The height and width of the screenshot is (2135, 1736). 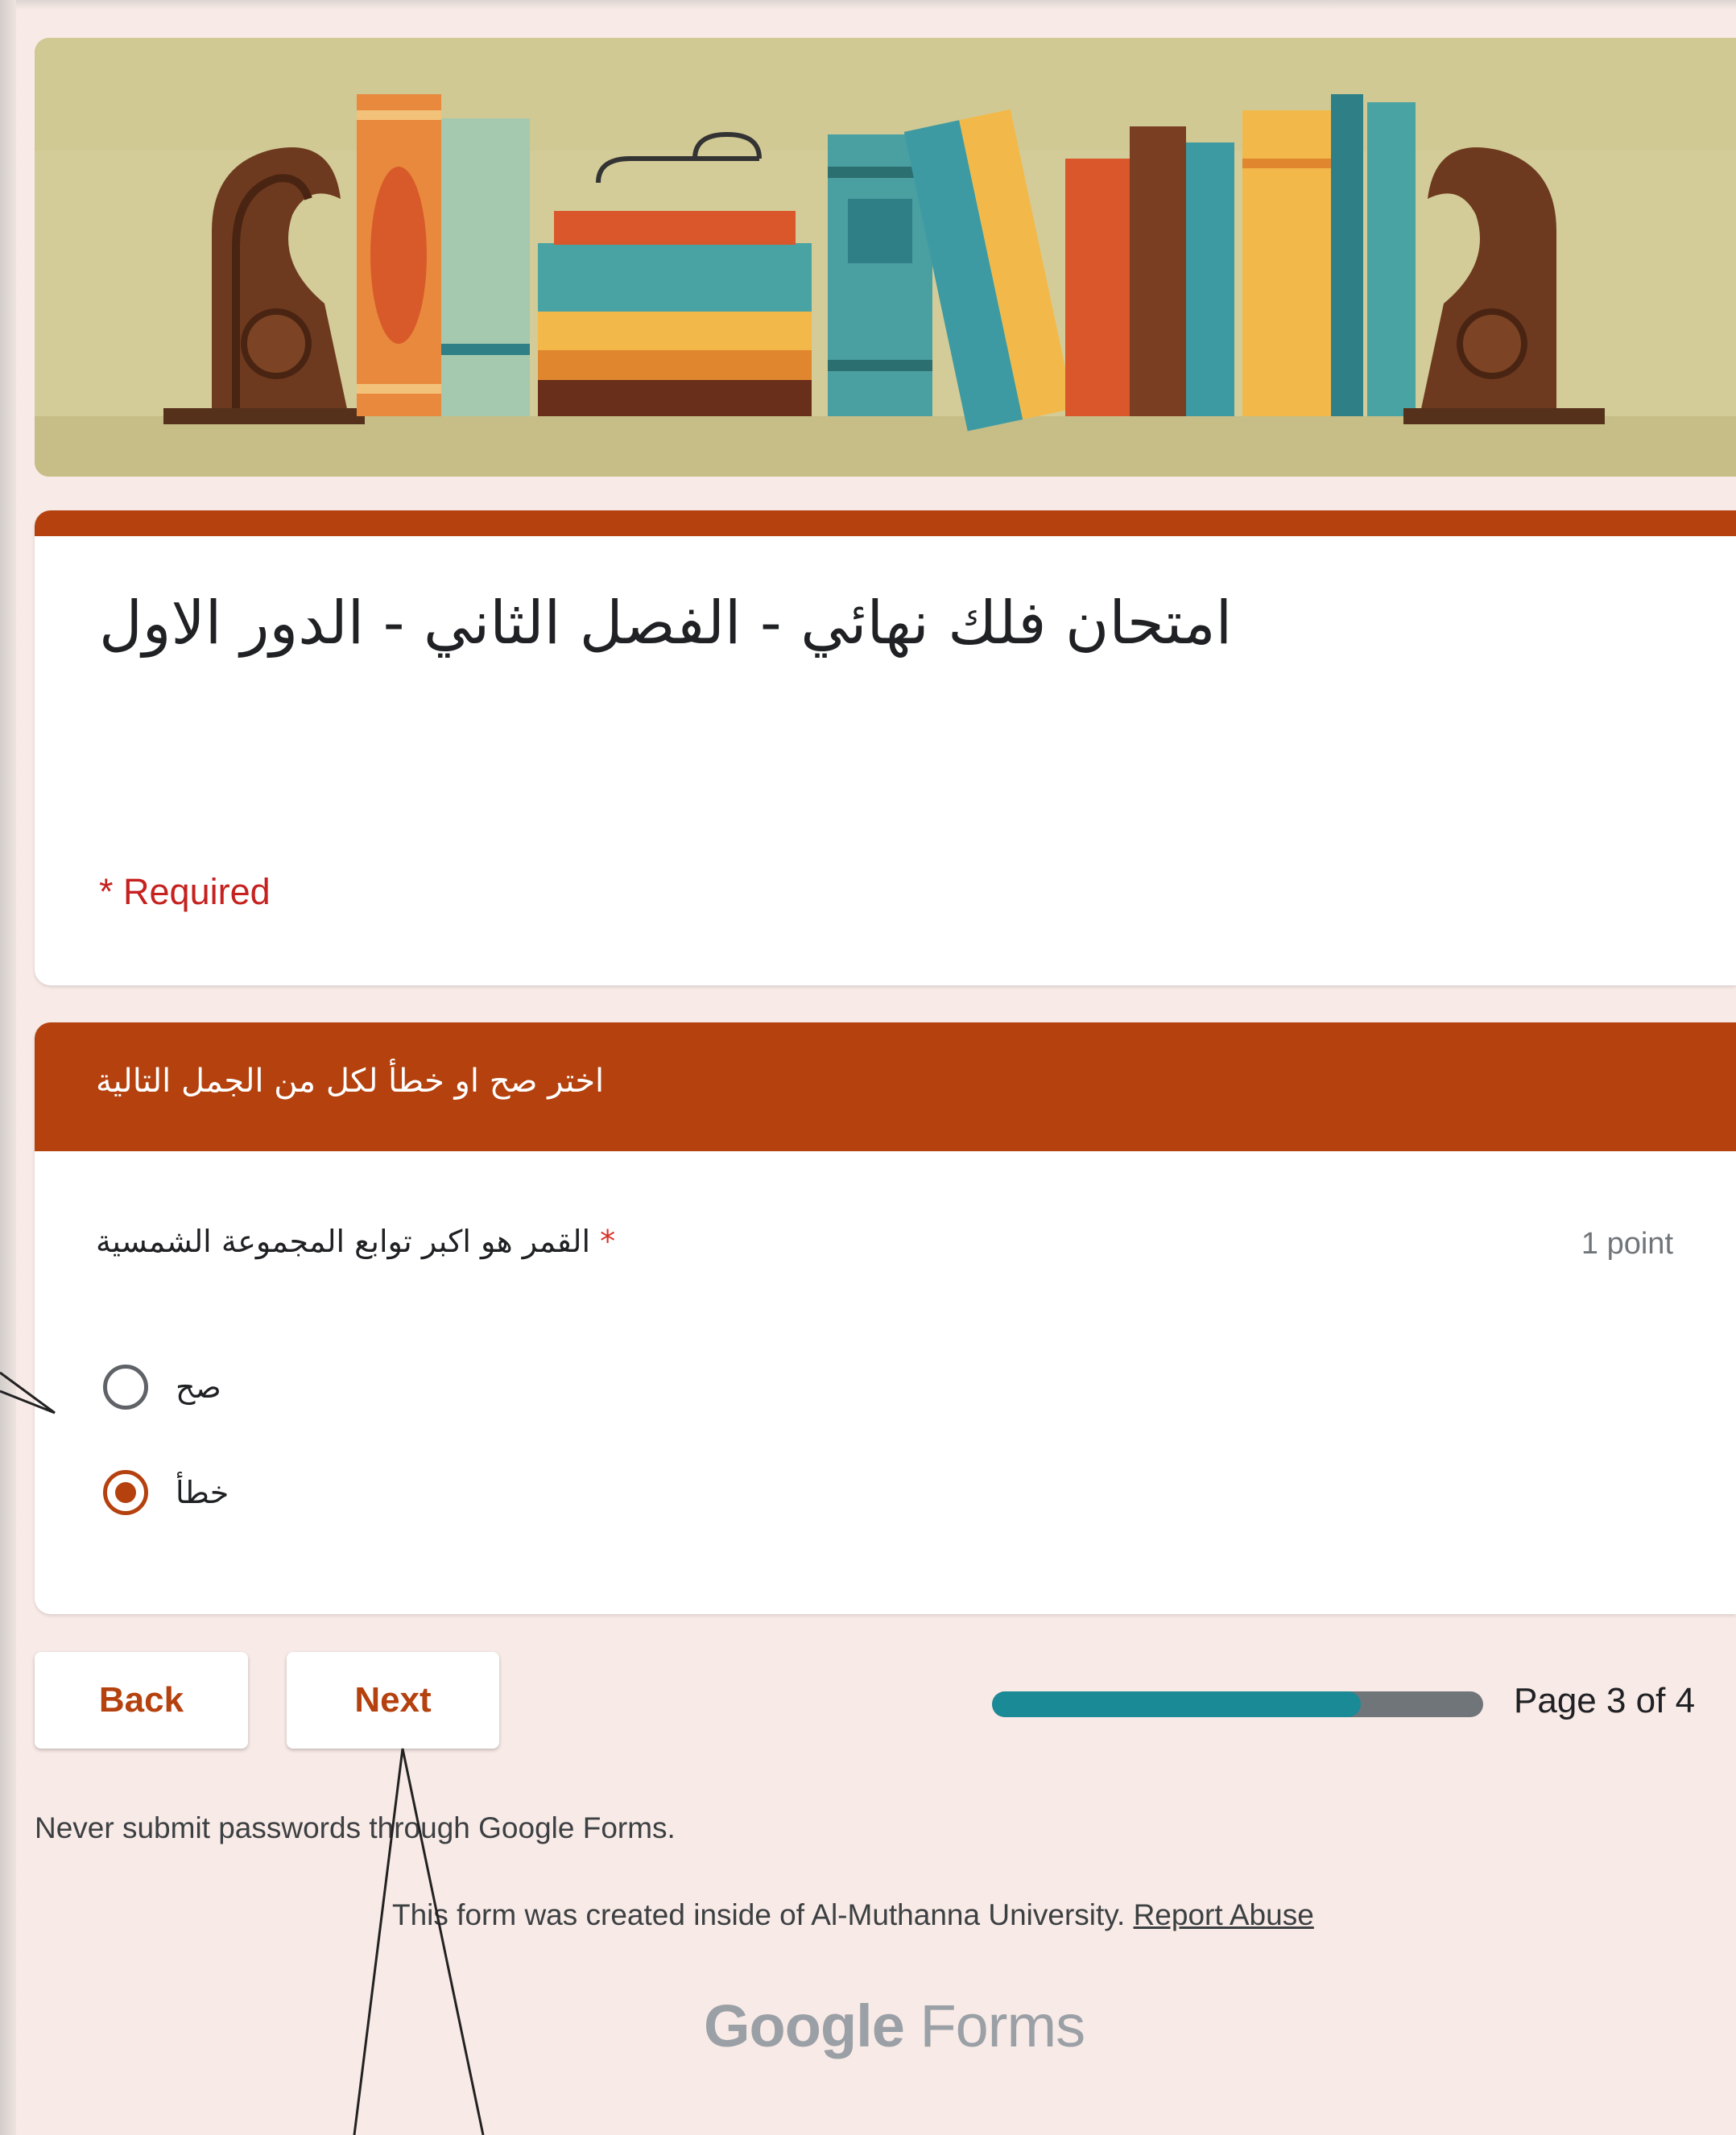 I want to click on radio-checked-icon, so click(x=126, y=1492).